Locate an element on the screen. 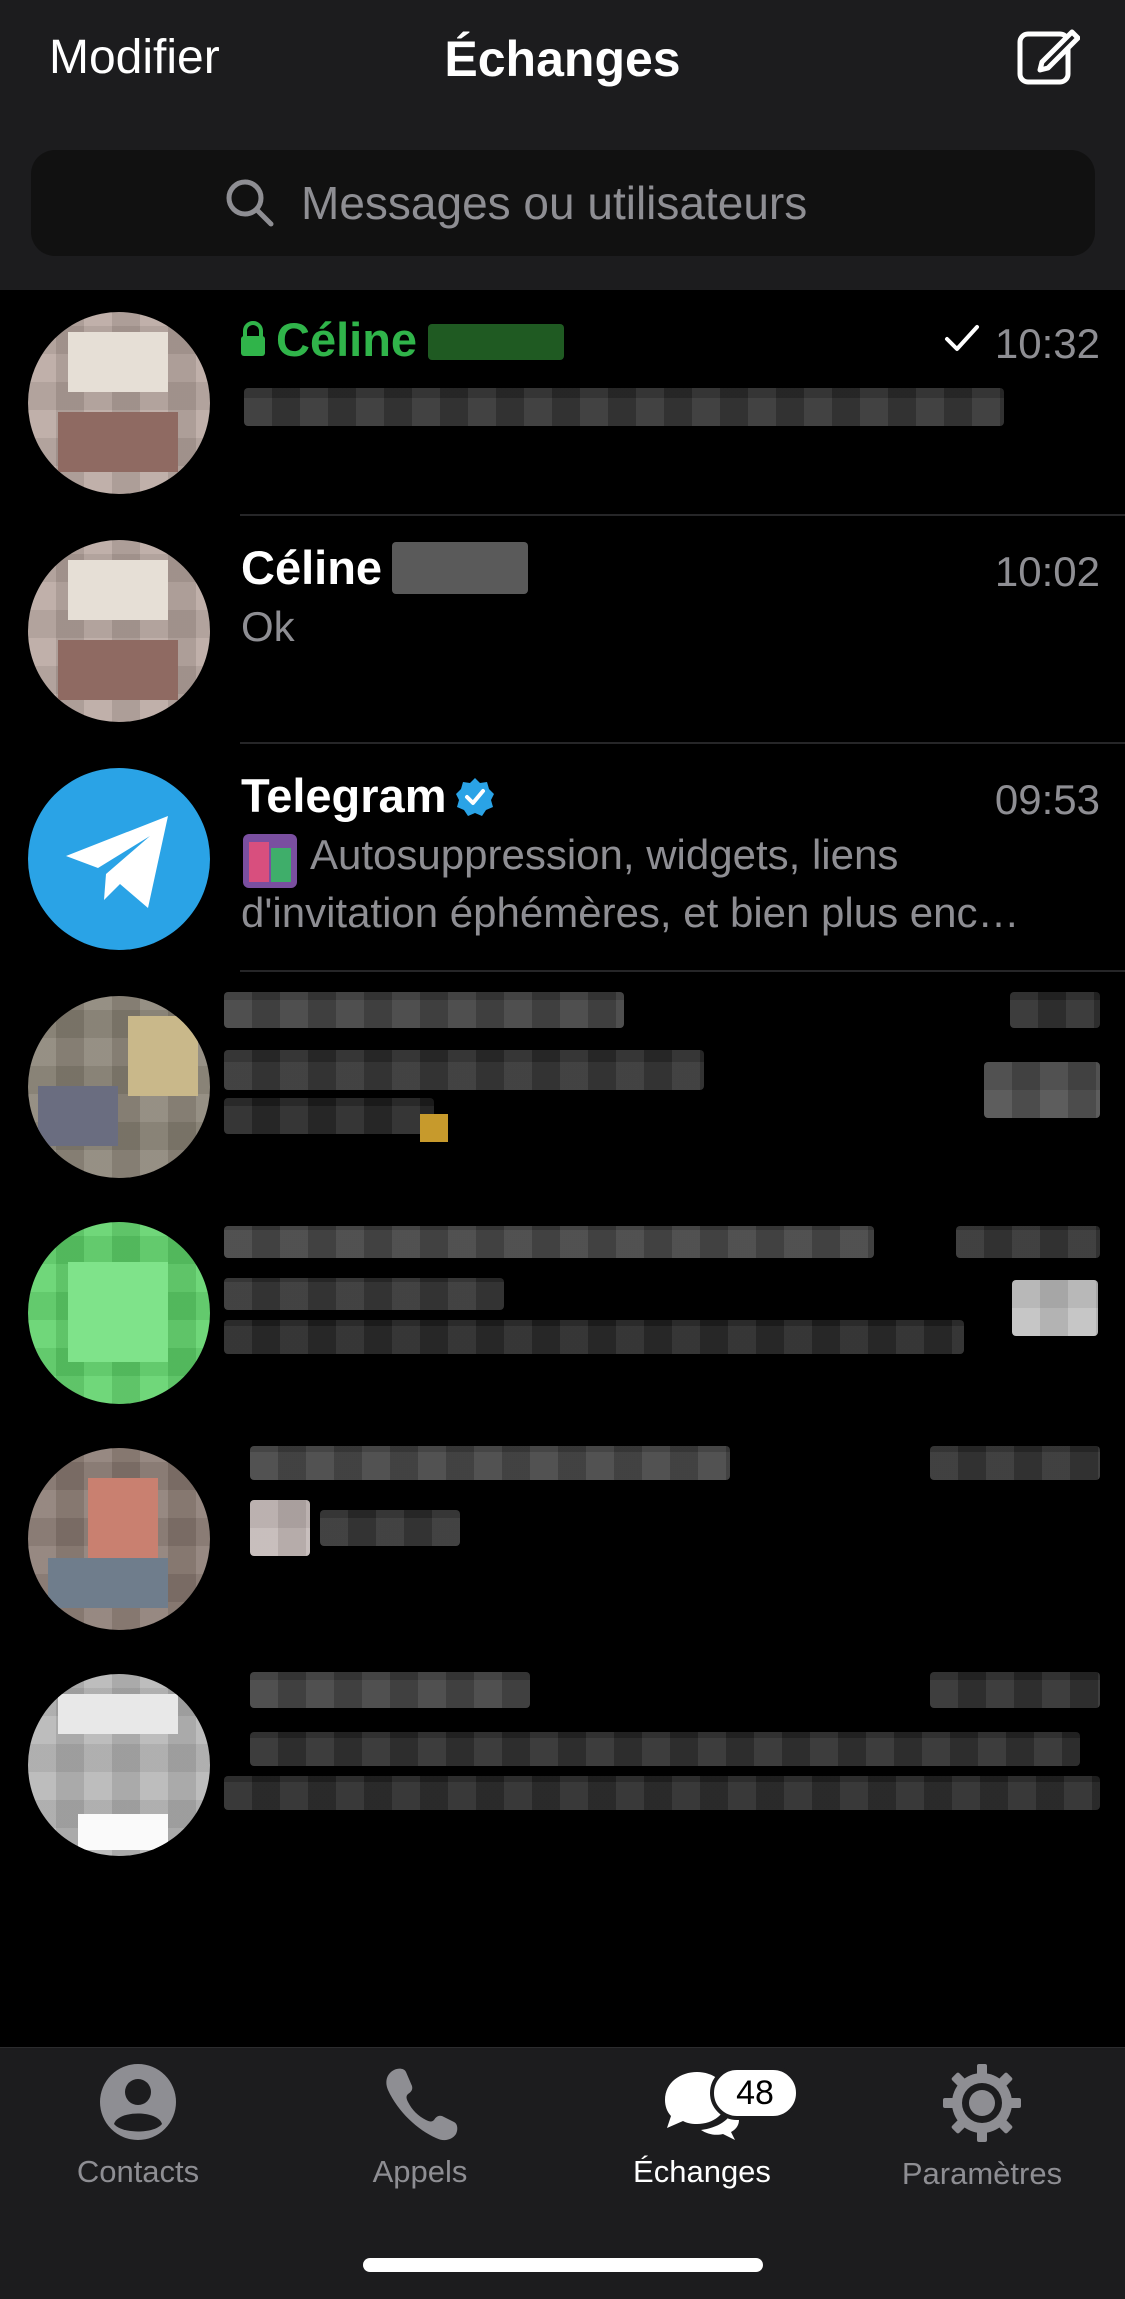 Image resolution: width=1125 pixels, height=2299 pixels. tab-label: Paramètres is located at coordinates (982, 2173).